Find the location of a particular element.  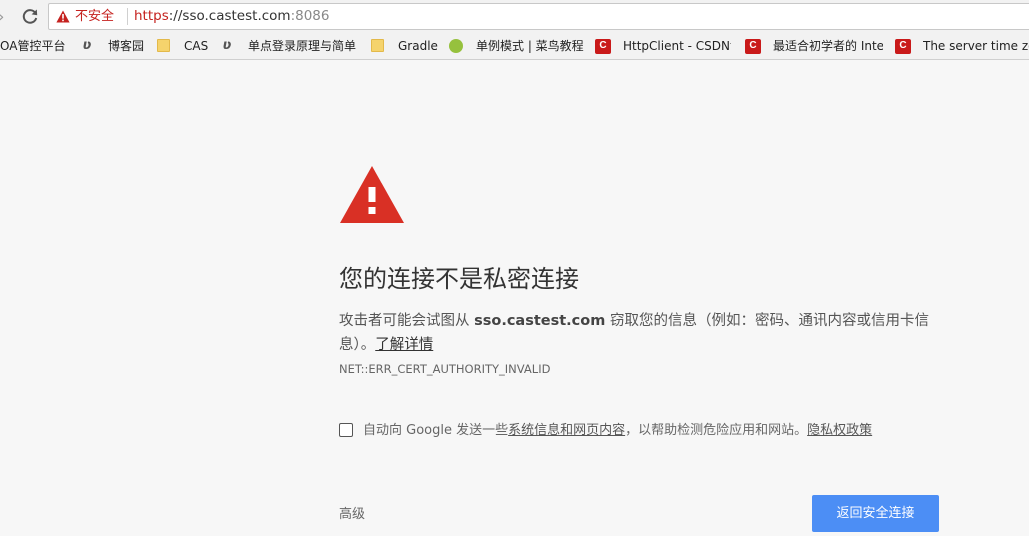

explanation-prefix: 攻击者可能会试图从 is located at coordinates (407, 321).